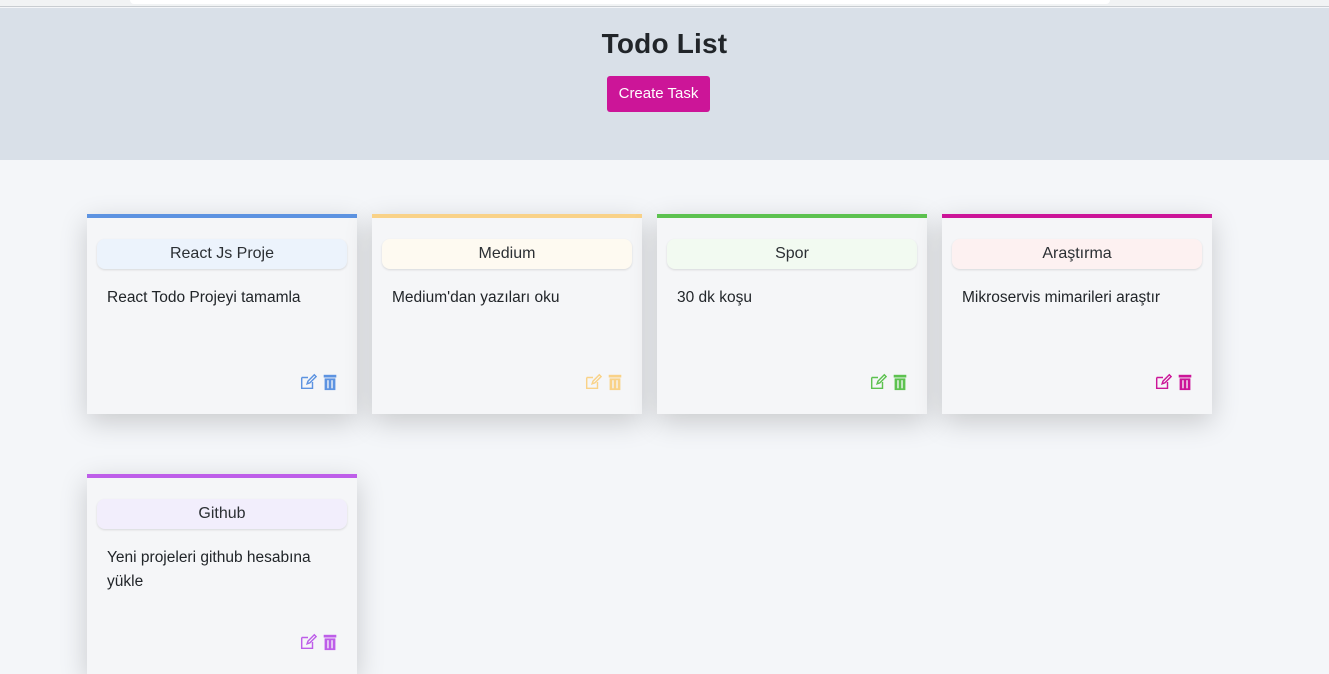  Describe the element at coordinates (620, 2) in the screenshot. I see `browser-address-bar` at that location.